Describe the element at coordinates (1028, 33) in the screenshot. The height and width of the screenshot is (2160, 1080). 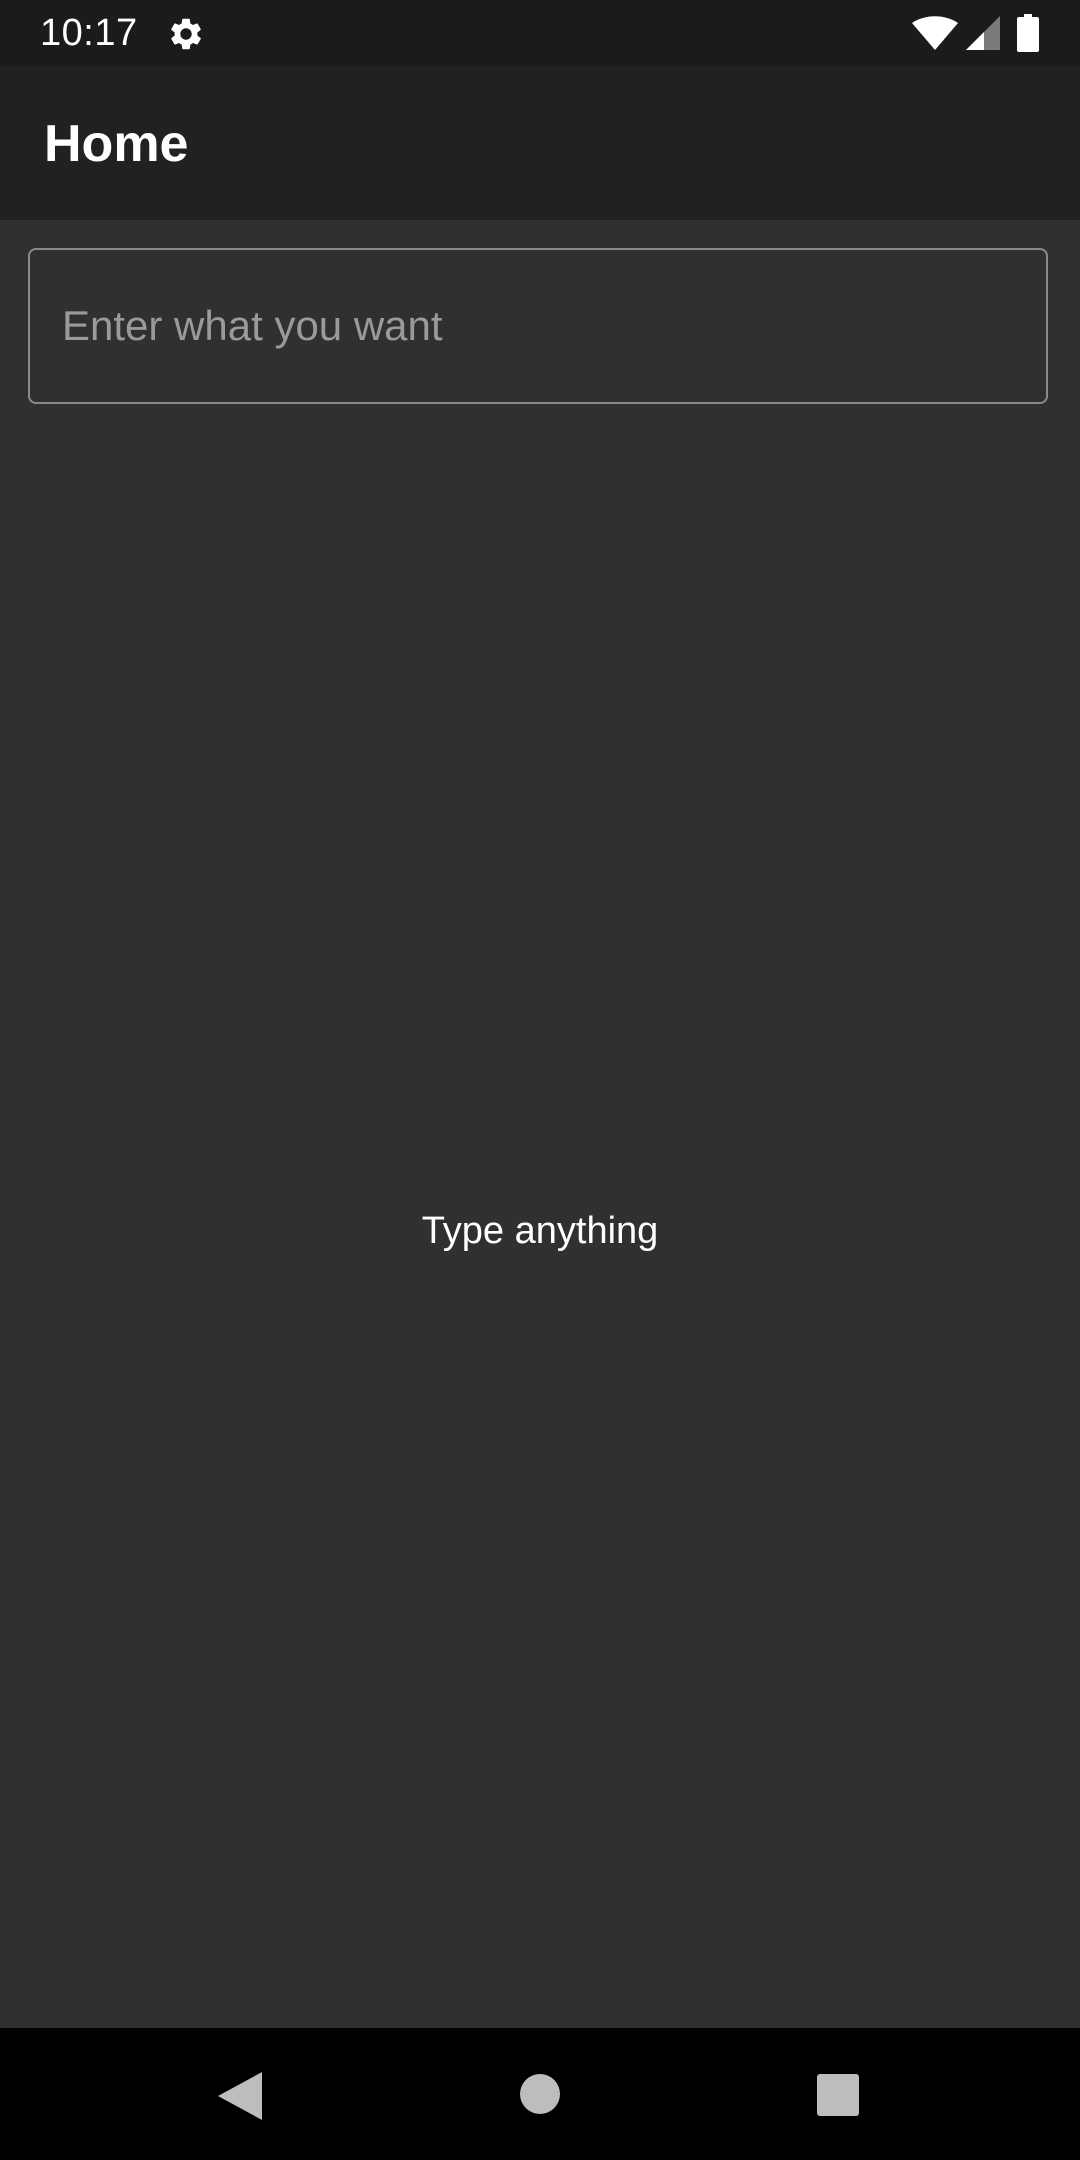
I see `battery-icon` at that location.